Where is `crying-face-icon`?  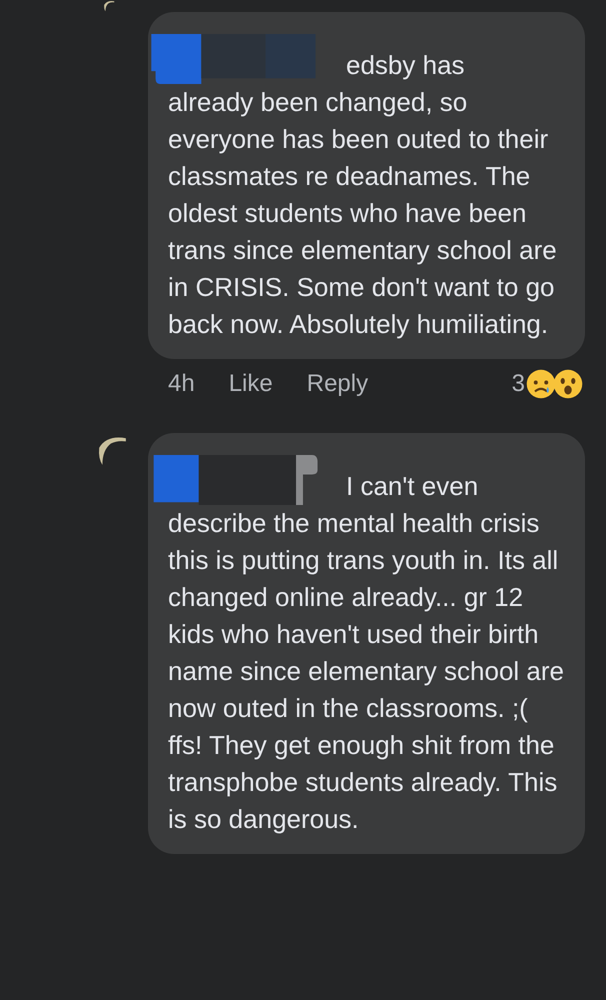 crying-face-icon is located at coordinates (541, 384).